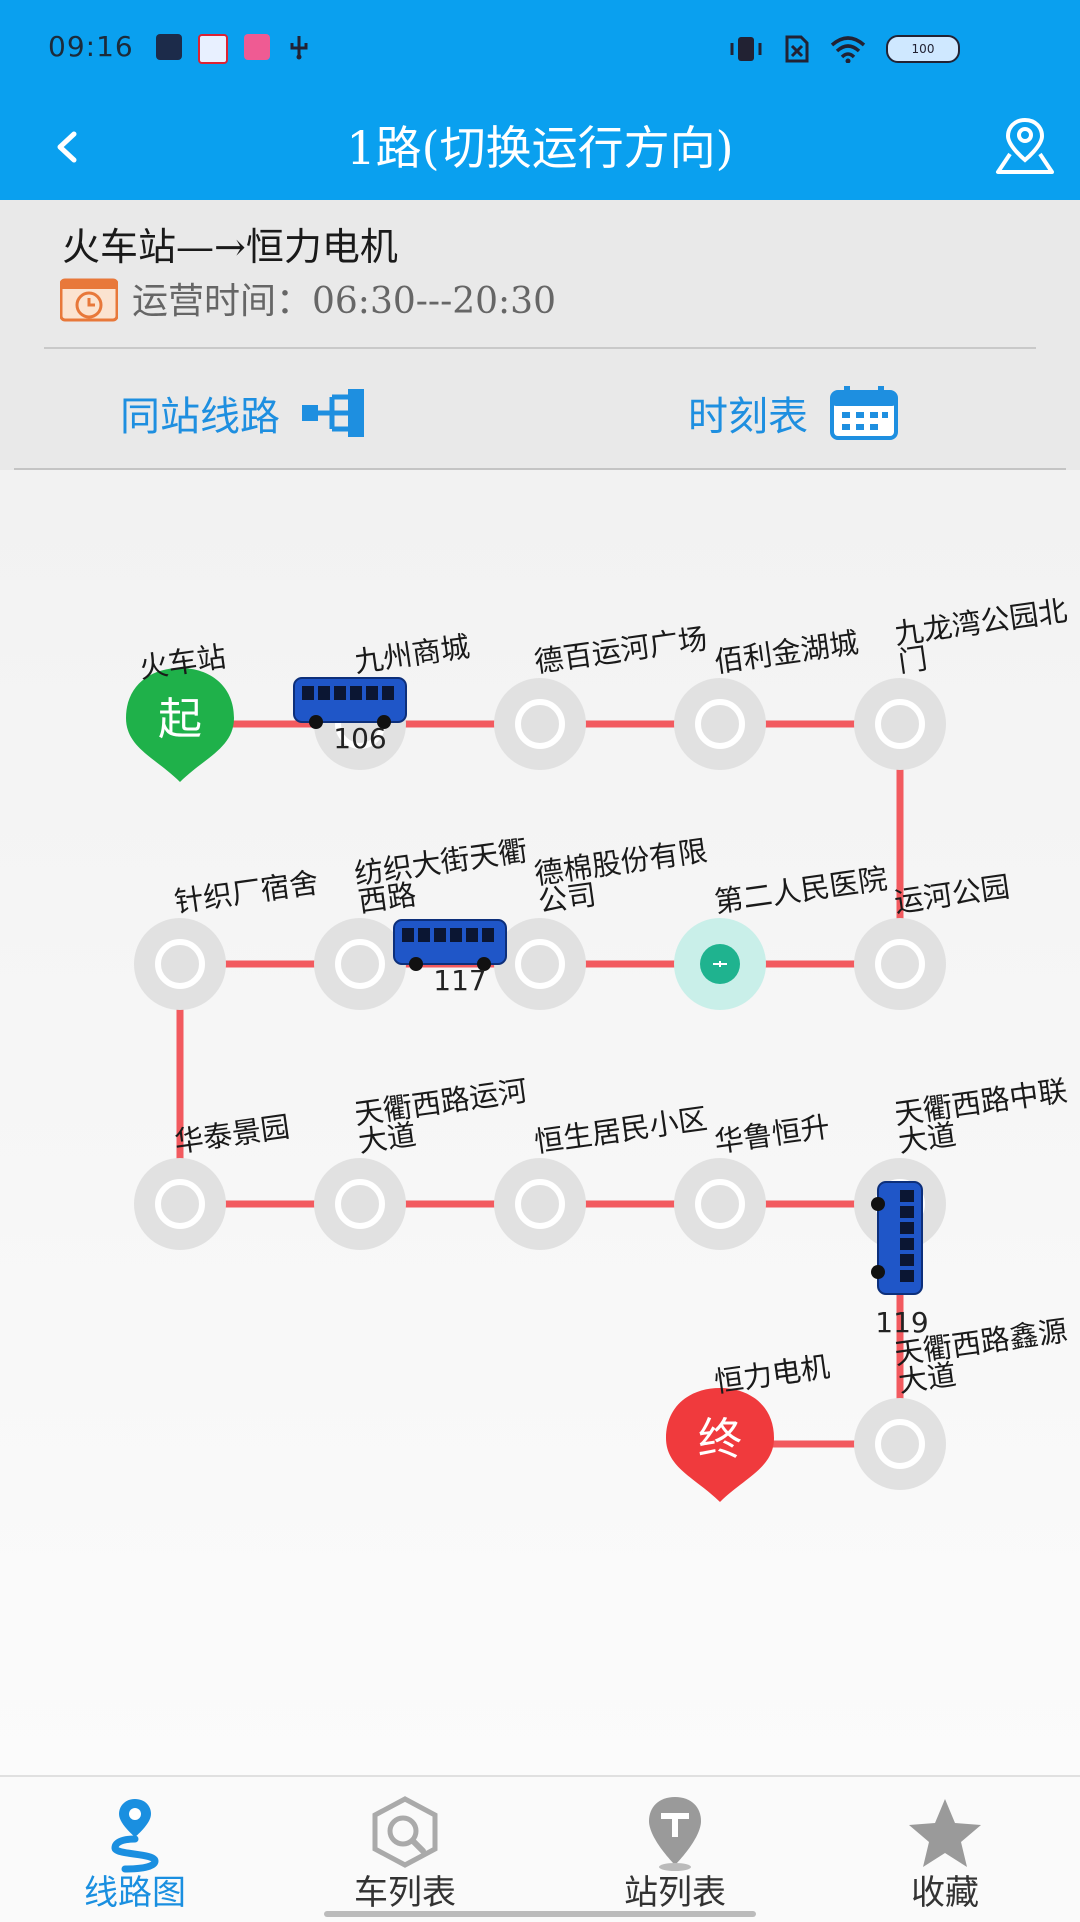  What do you see at coordinates (945, 1833) in the screenshot?
I see `star-icon` at bounding box center [945, 1833].